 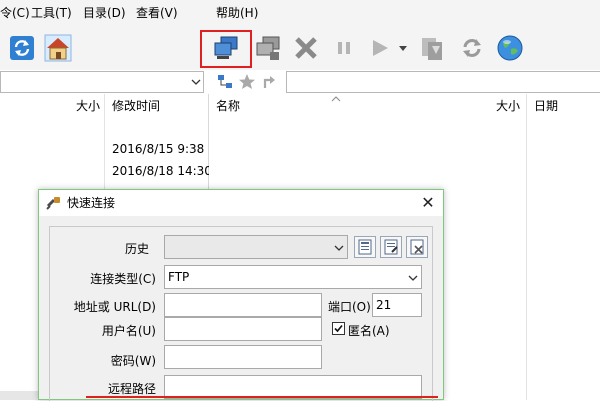 I want to click on port-input: 21, so click(x=397, y=305).